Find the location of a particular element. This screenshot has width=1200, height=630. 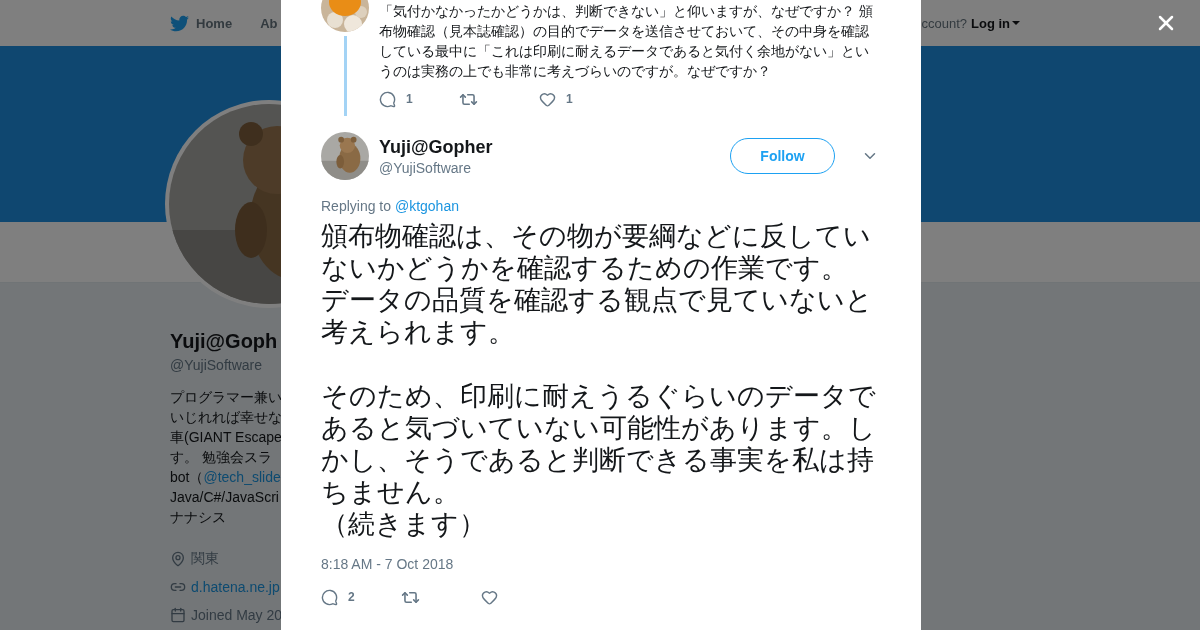

location-icon is located at coordinates (178, 559).